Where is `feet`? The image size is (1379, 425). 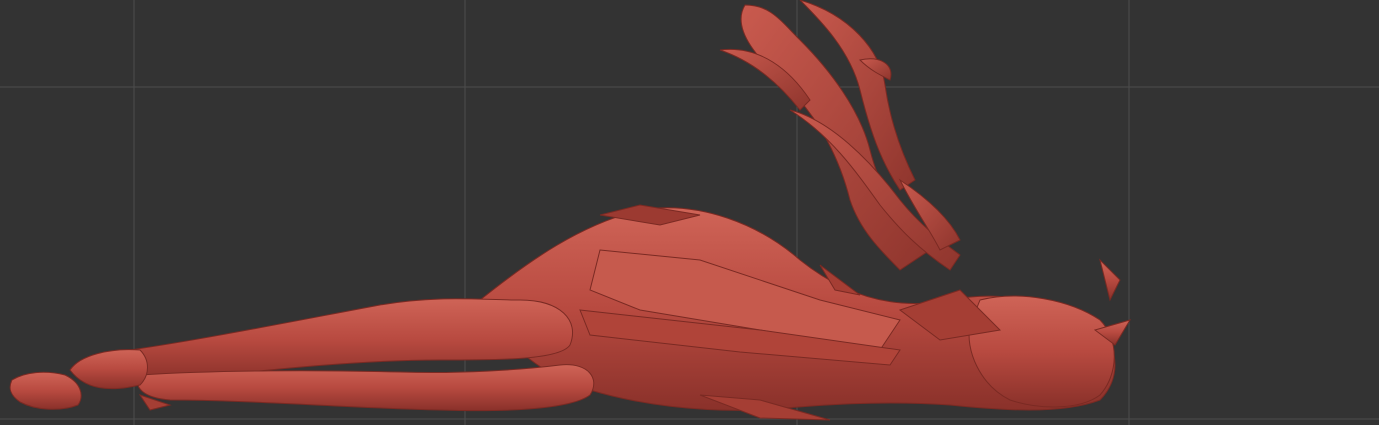 feet is located at coordinates (78, 379).